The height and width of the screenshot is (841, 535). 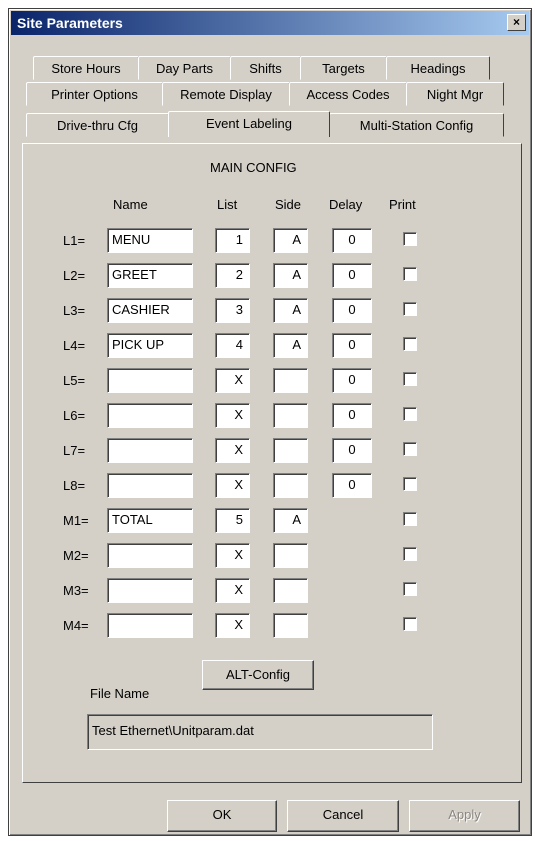 What do you see at coordinates (74, 415) in the screenshot?
I see `row-label: L6=` at bounding box center [74, 415].